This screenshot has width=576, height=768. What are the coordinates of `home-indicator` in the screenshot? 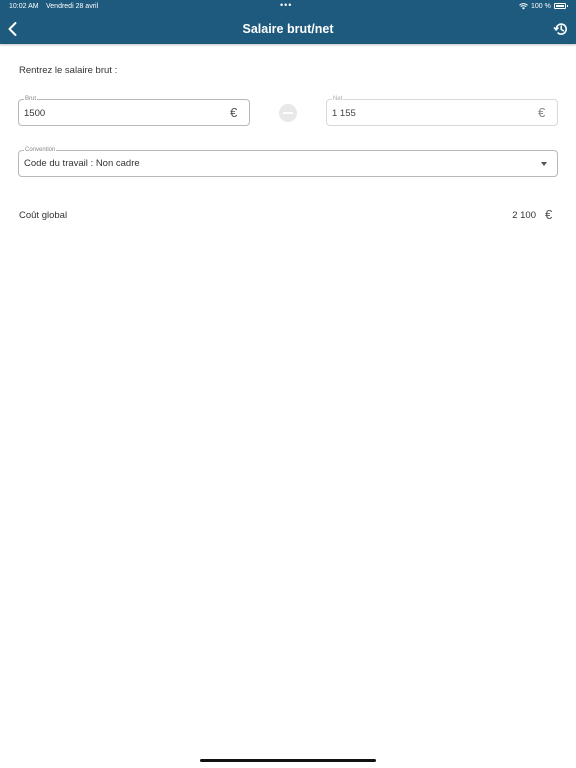 It's located at (288, 760).